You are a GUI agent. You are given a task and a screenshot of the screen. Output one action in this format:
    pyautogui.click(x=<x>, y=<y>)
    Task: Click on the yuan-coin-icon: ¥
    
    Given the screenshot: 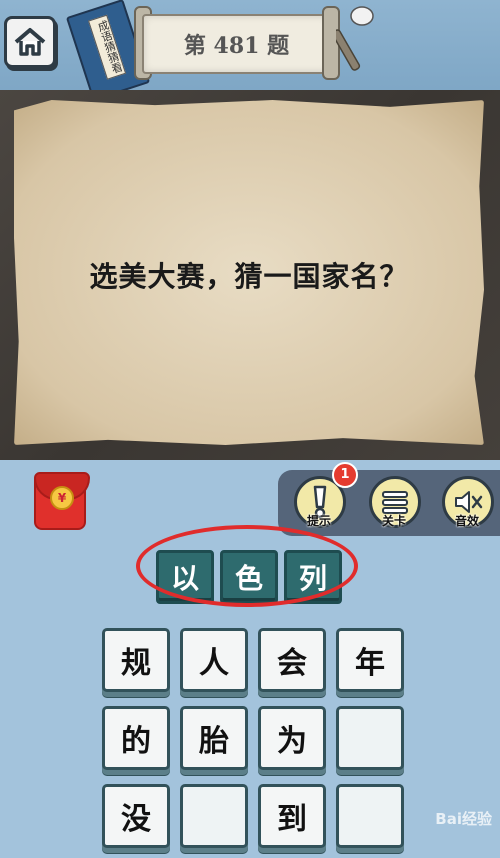 What is the action you would take?
    pyautogui.click(x=62, y=498)
    